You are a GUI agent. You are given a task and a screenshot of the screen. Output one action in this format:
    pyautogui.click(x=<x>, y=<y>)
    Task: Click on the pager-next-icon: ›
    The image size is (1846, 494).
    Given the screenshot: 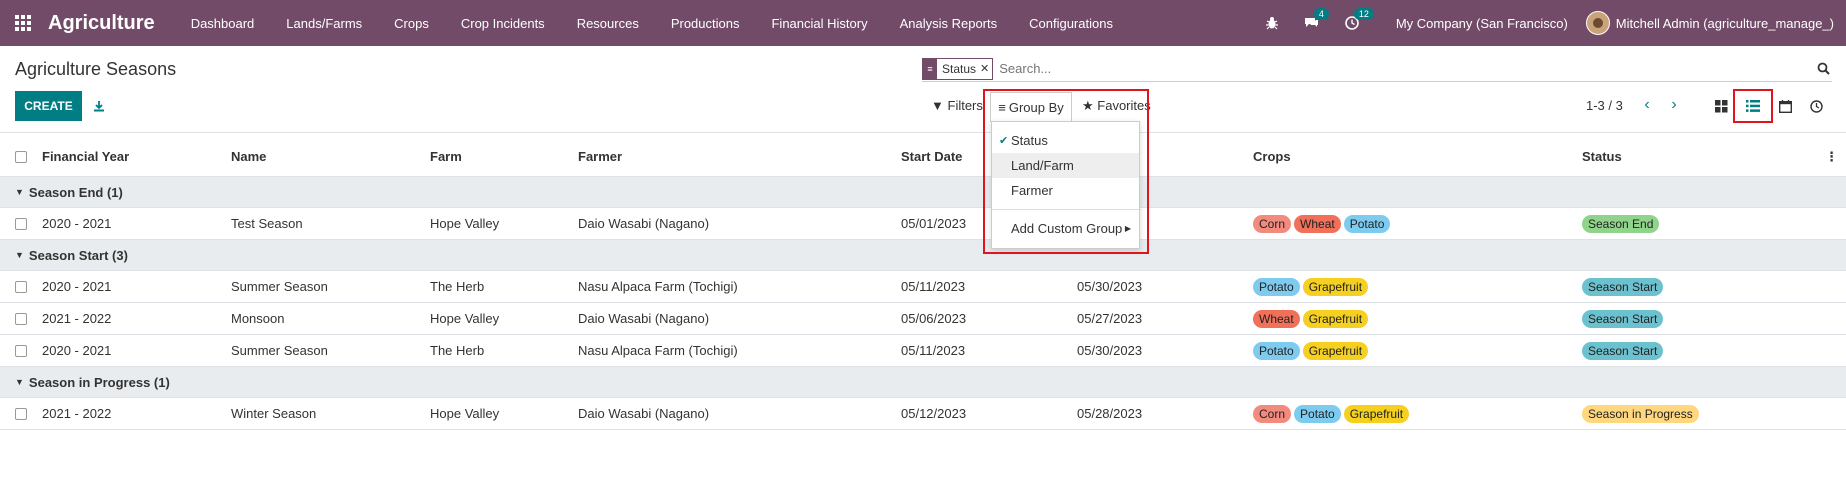 What is the action you would take?
    pyautogui.click(x=1674, y=105)
    